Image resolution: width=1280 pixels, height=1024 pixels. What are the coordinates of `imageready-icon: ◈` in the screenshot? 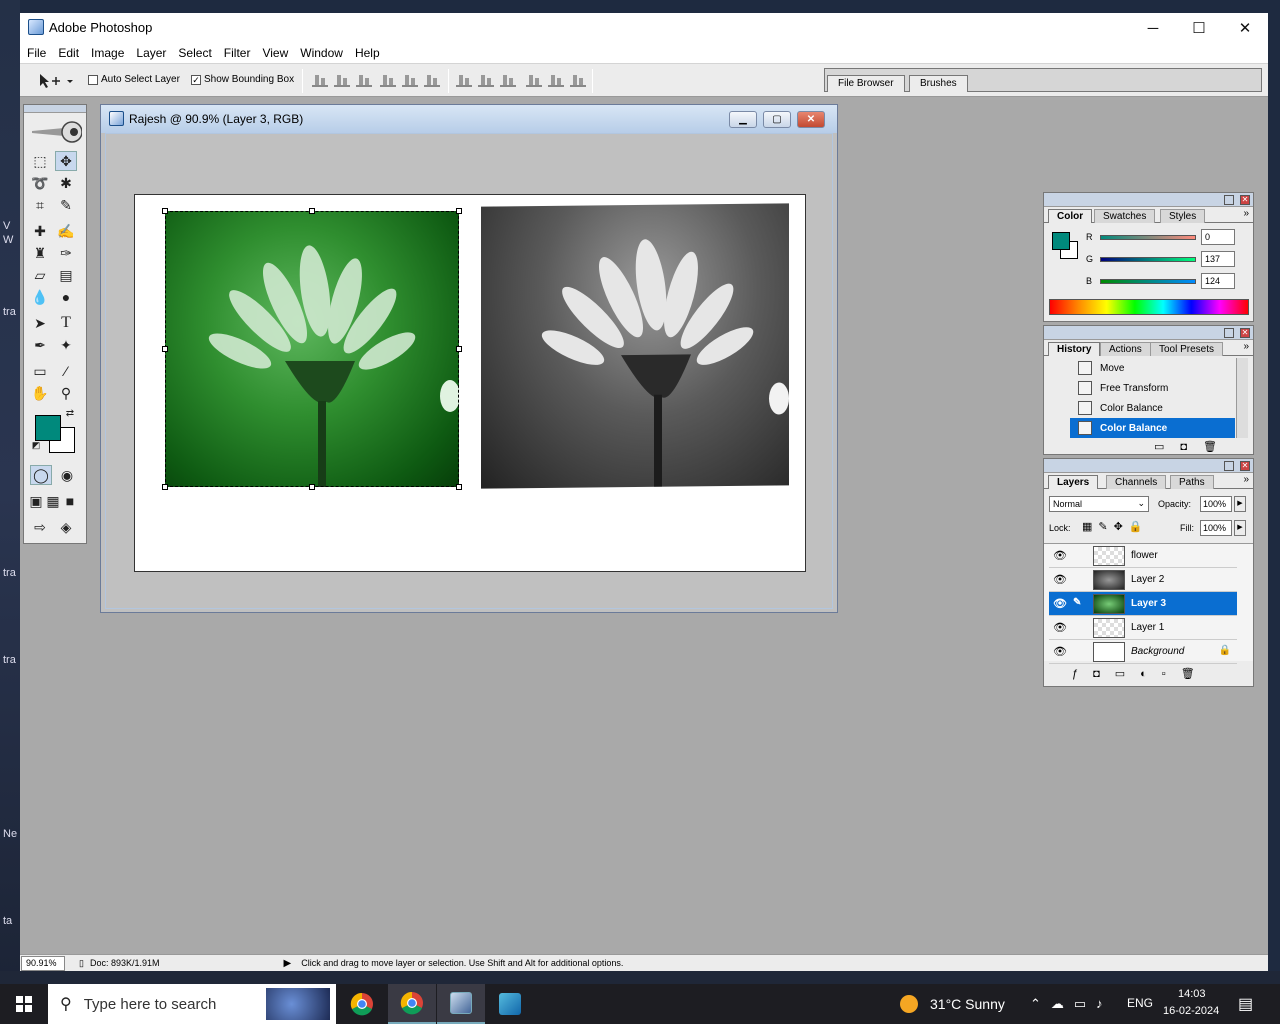 It's located at (66, 527).